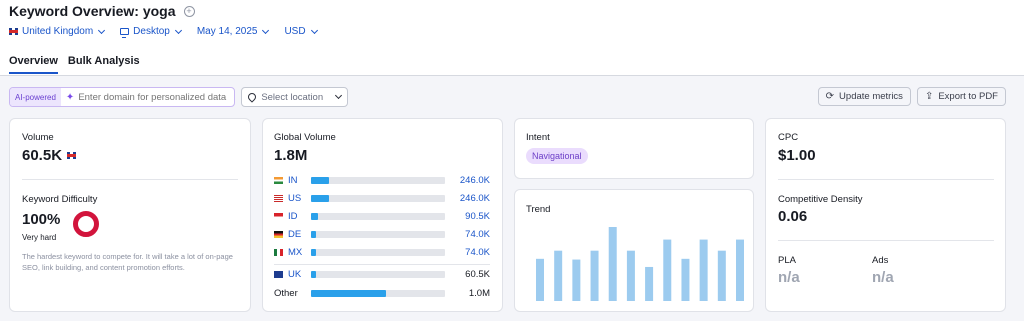 The height and width of the screenshot is (321, 1024). What do you see at coordinates (104, 64) in the screenshot?
I see `tab-bulk-analysis: Bulk Analysis` at bounding box center [104, 64].